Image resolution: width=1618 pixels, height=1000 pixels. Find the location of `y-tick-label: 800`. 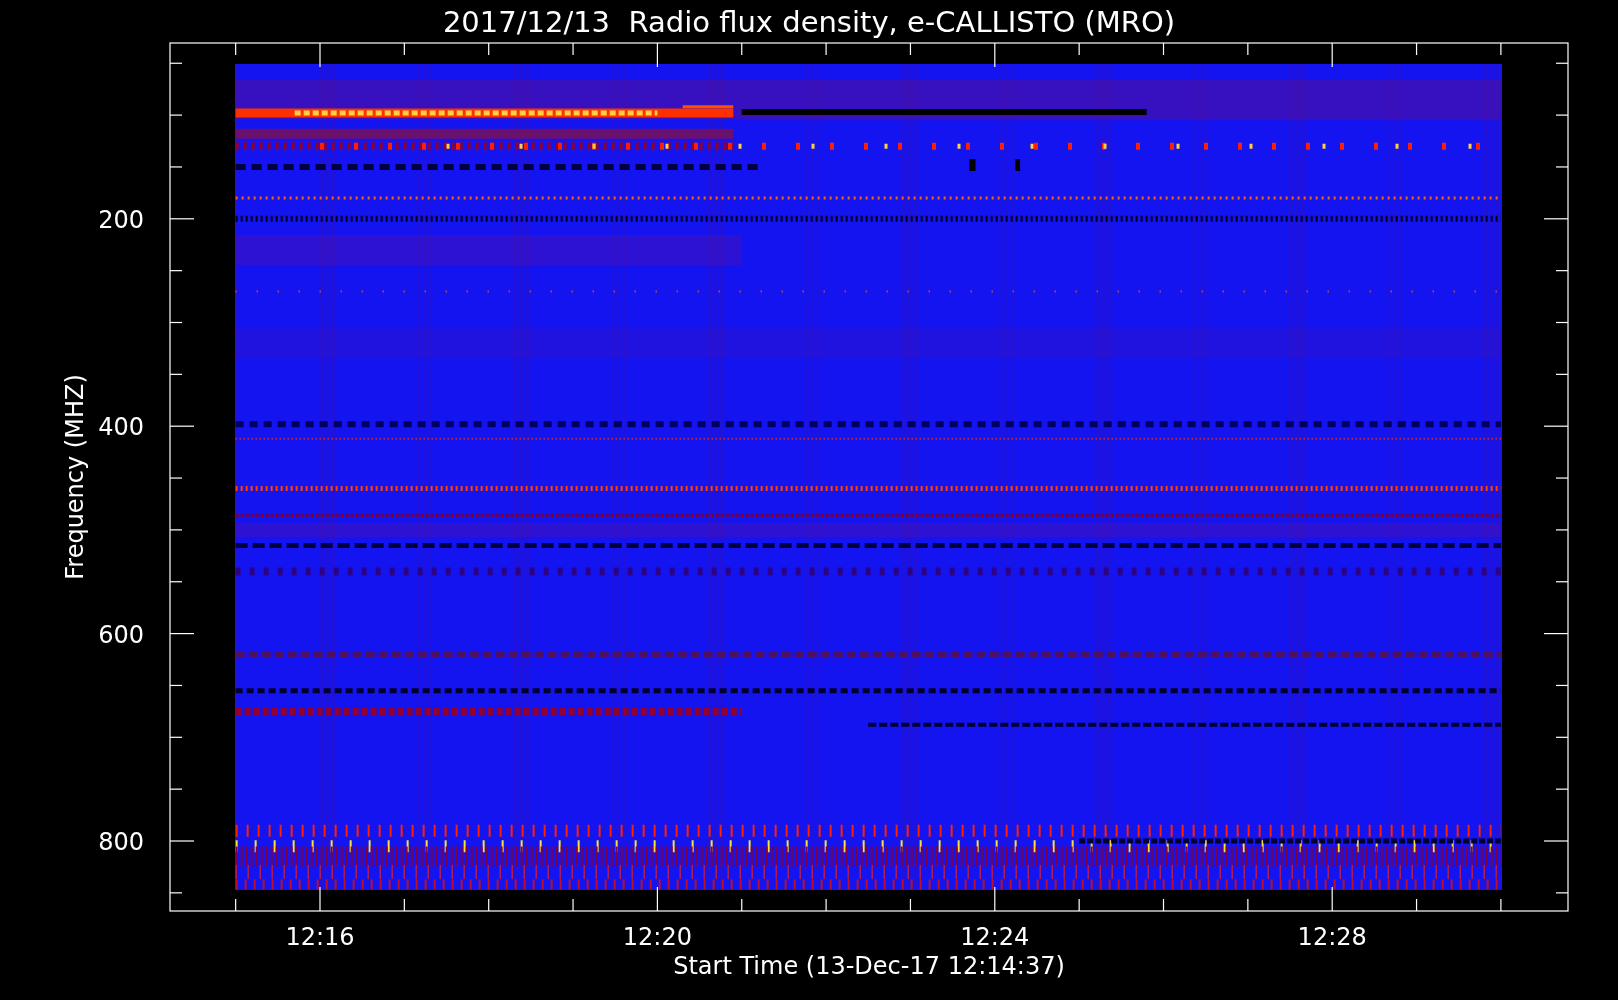

y-tick-label: 800 is located at coordinates (121, 842).